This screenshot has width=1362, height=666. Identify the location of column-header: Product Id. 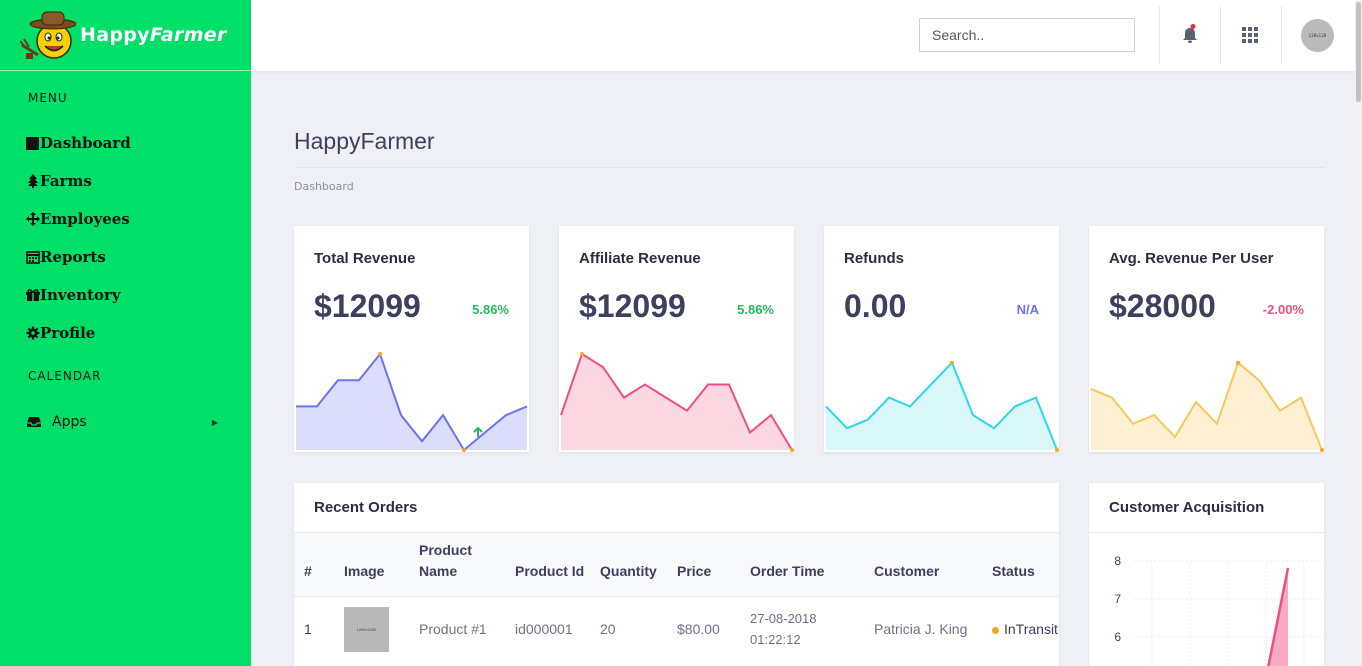
(547, 564).